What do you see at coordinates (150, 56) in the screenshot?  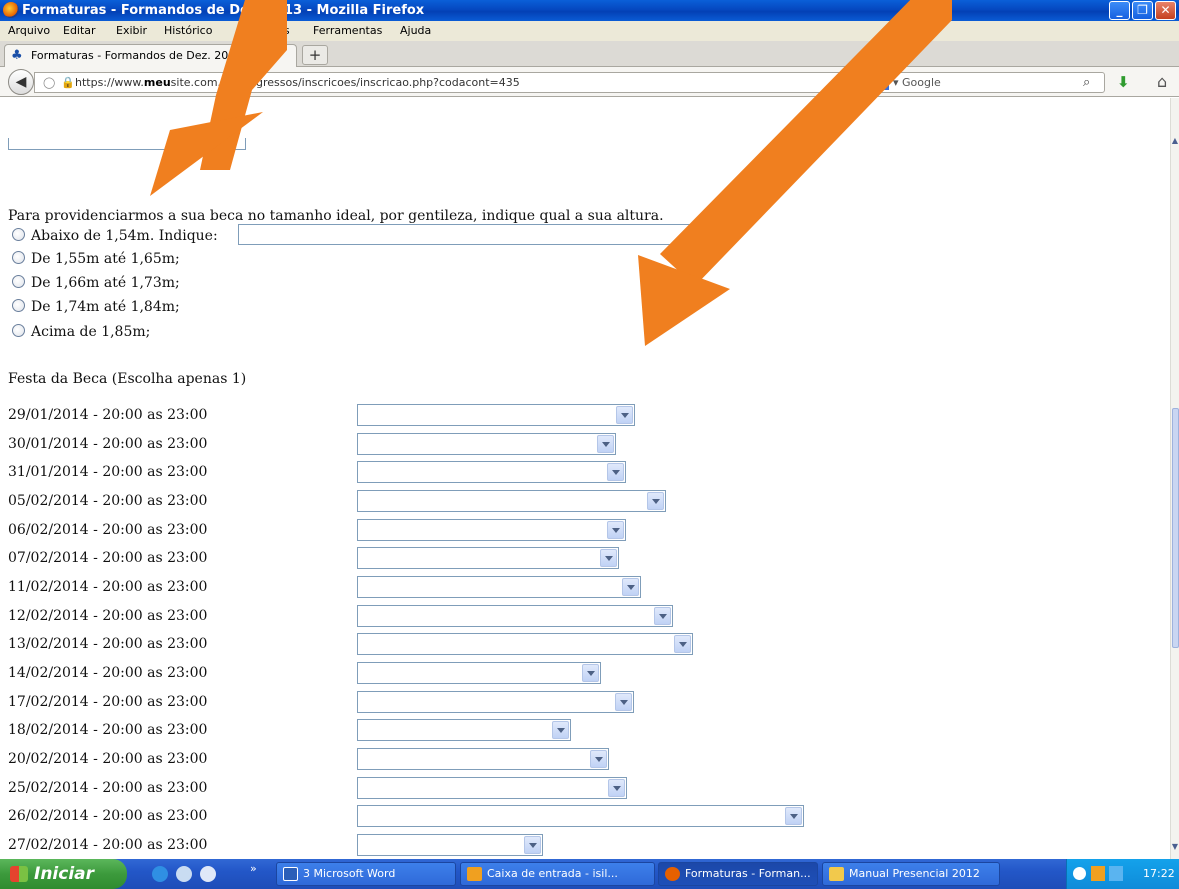 I see `tab-formaturas: ♣ Formaturas - Formandos de Dez. 2013` at bounding box center [150, 56].